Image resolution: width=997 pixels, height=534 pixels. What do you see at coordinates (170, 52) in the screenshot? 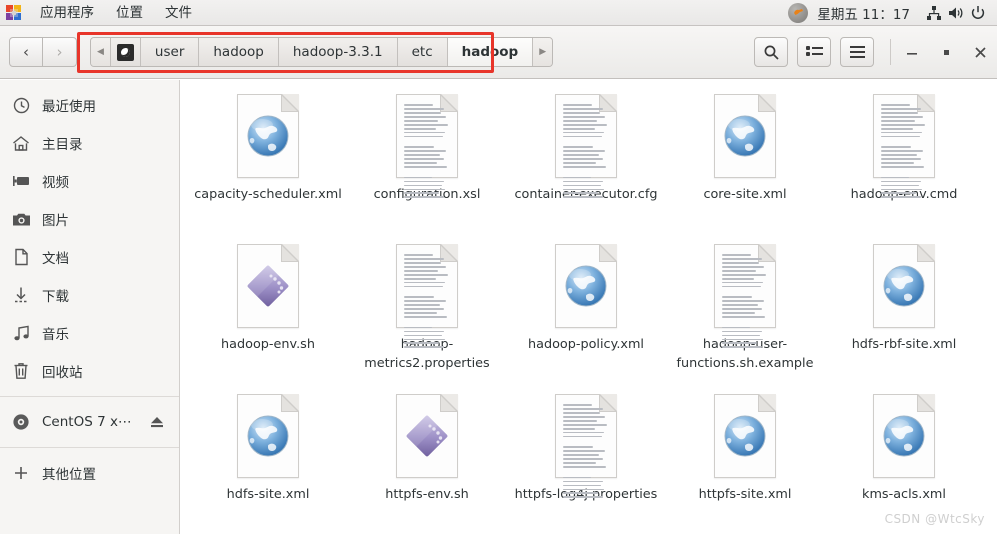
I see `breadcrumb-item-user: user` at bounding box center [170, 52].